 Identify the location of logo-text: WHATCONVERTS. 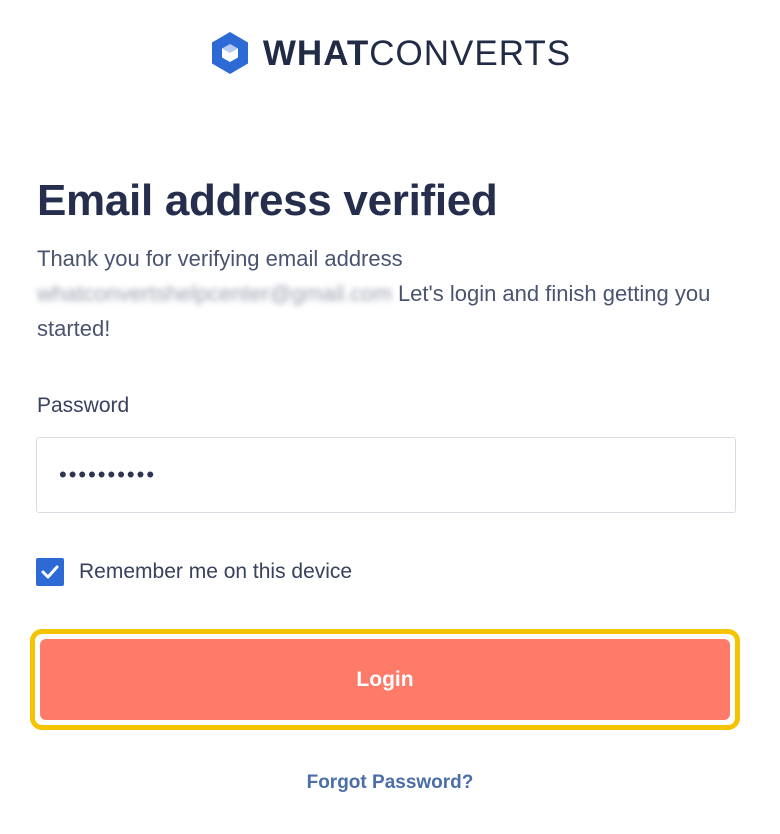
(417, 53).